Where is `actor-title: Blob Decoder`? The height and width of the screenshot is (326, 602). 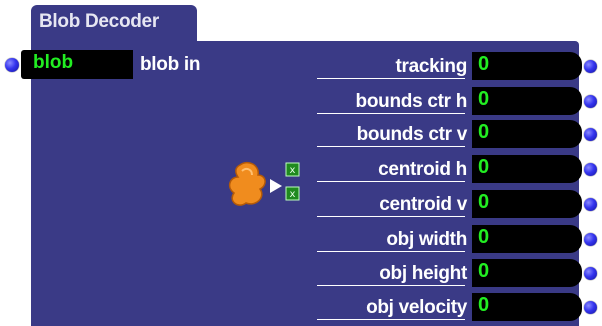
actor-title: Blob Decoder is located at coordinates (99, 21).